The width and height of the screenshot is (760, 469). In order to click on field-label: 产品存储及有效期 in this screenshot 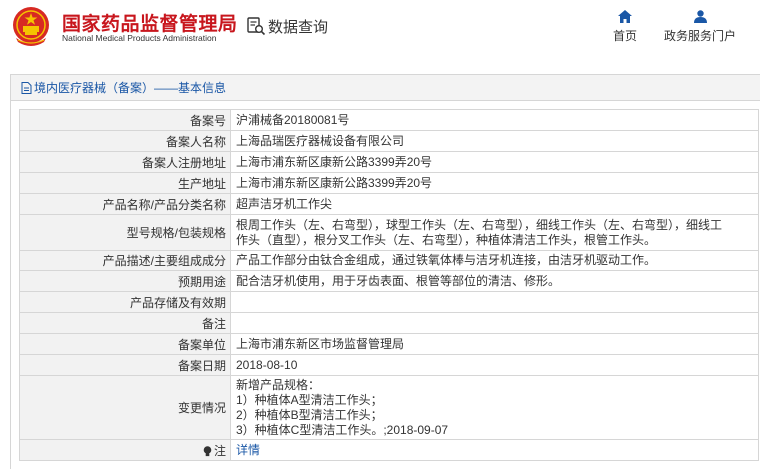, I will do `click(125, 302)`.